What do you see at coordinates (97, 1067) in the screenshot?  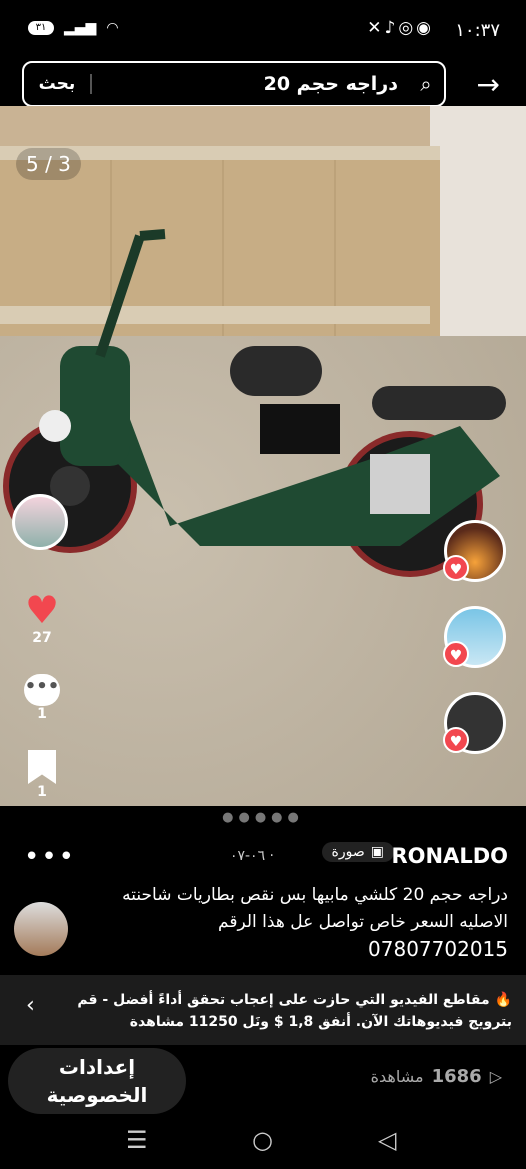 I see `privacy-line-1: إعدادات` at bounding box center [97, 1067].